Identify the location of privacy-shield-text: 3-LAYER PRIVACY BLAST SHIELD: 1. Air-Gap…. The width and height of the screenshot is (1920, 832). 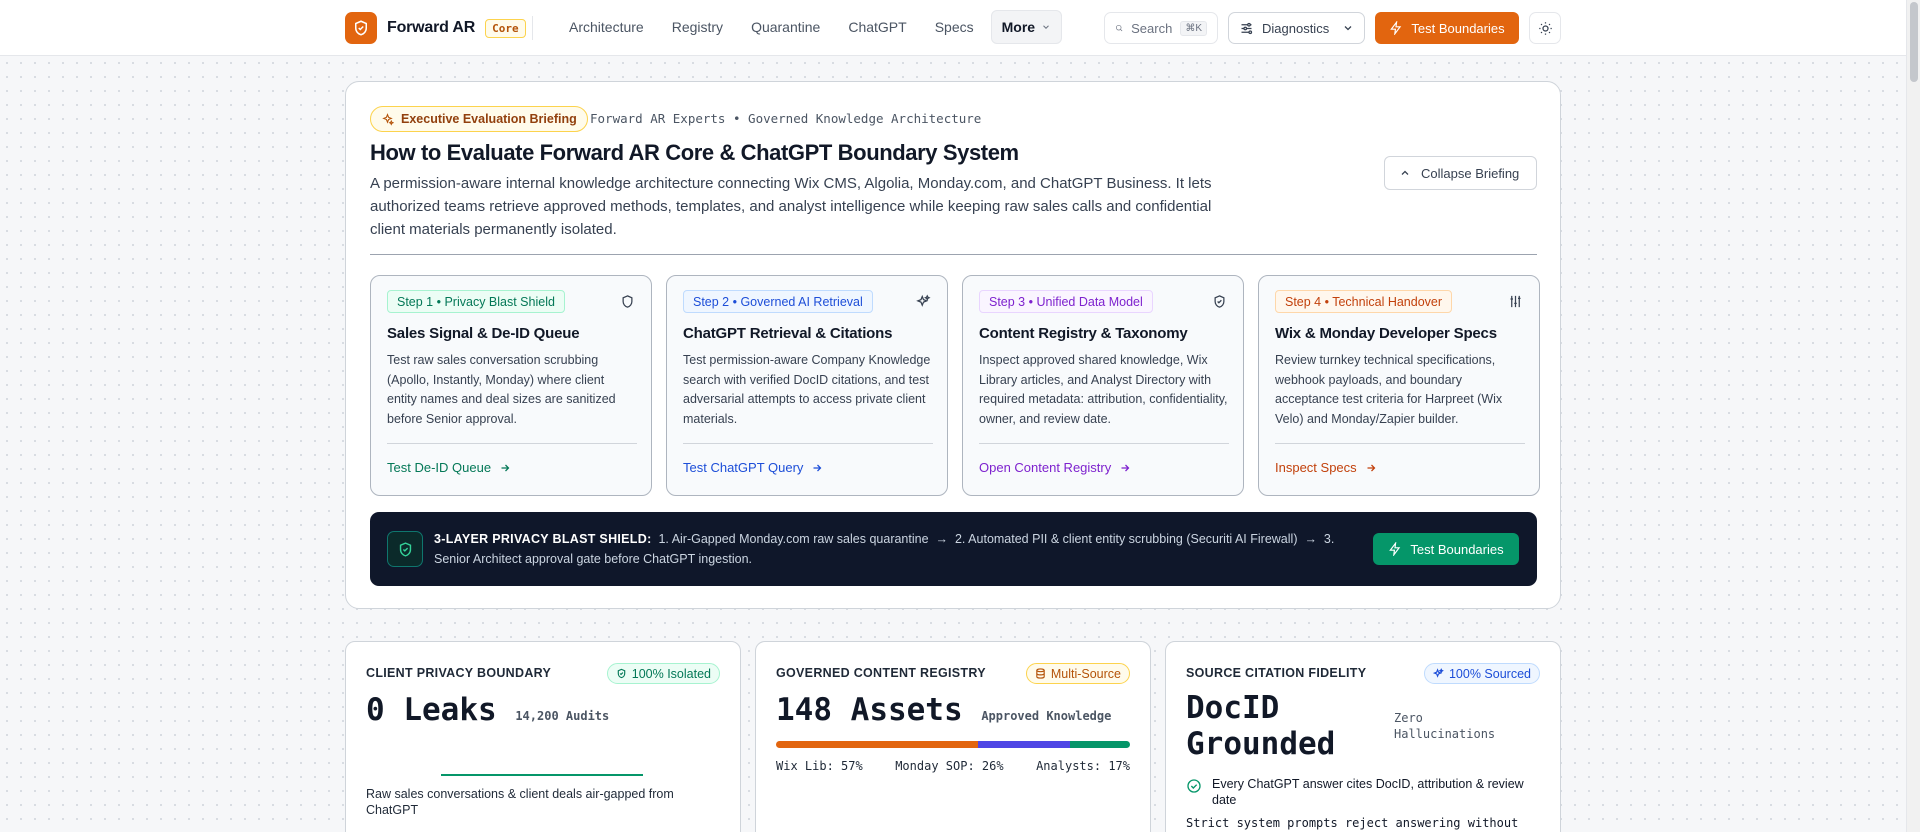
(899, 549).